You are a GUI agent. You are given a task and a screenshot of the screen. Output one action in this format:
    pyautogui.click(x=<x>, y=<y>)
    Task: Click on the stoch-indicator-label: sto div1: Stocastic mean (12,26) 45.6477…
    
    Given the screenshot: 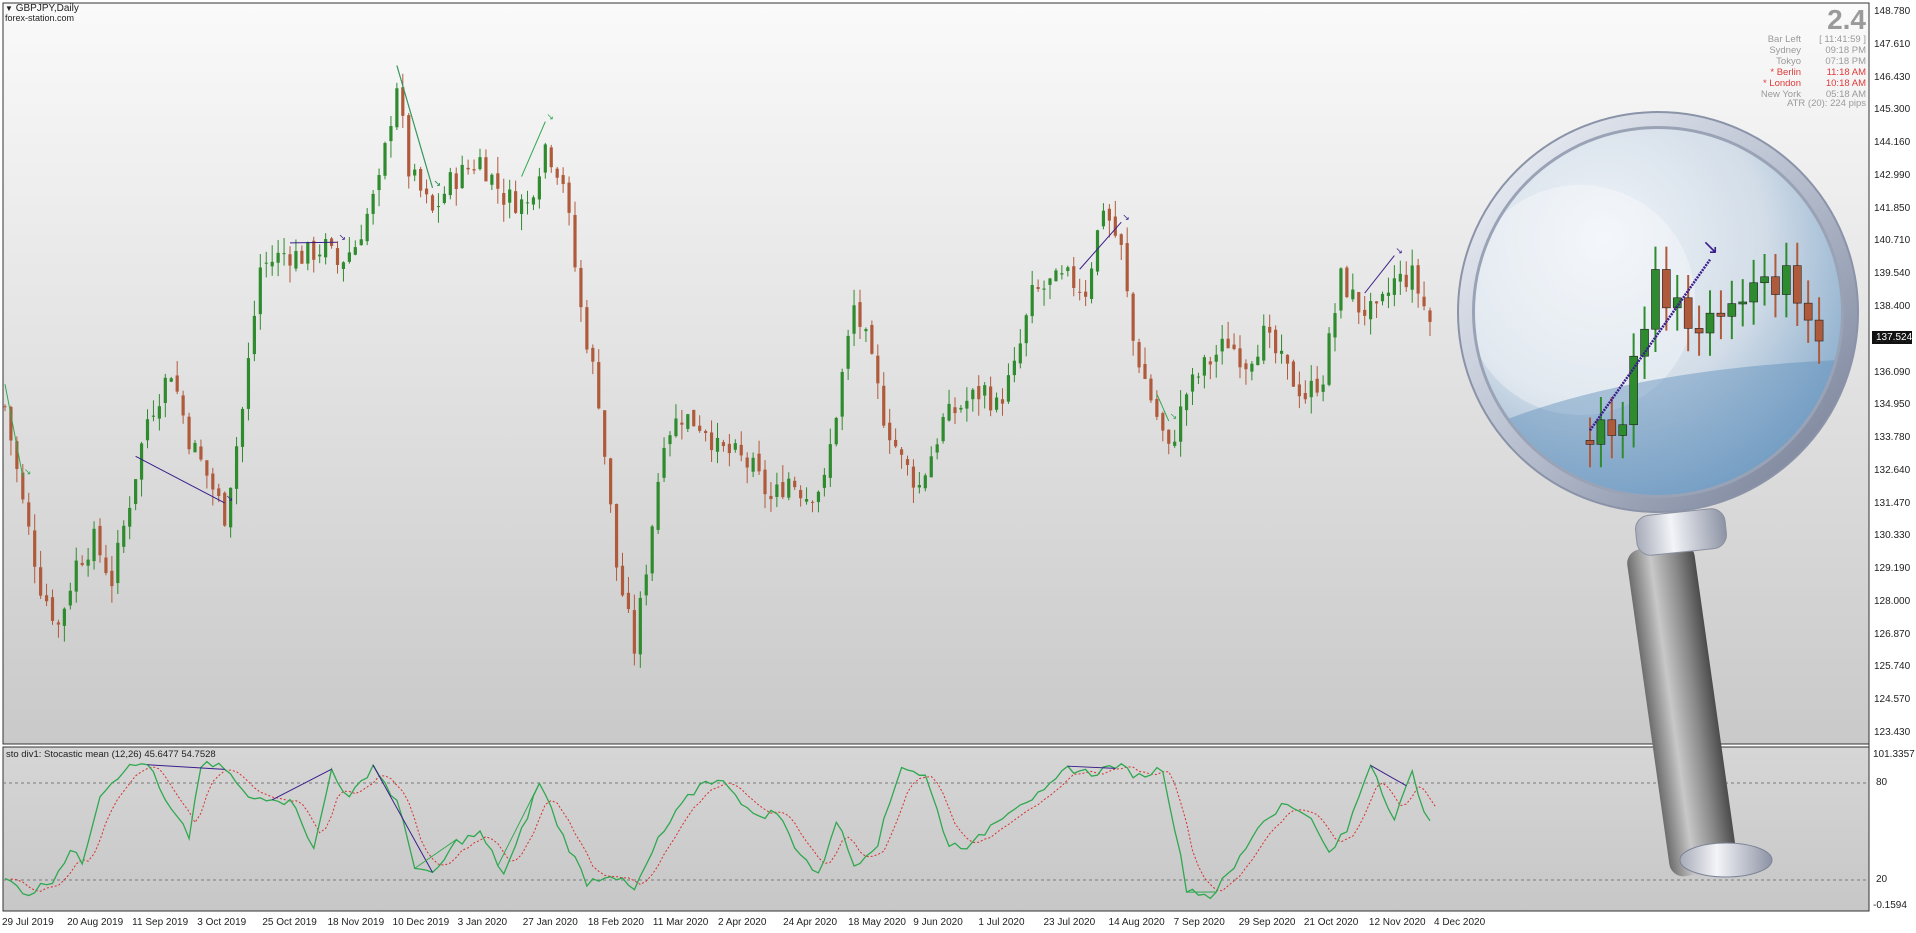 What is the action you would take?
    pyautogui.click(x=111, y=754)
    